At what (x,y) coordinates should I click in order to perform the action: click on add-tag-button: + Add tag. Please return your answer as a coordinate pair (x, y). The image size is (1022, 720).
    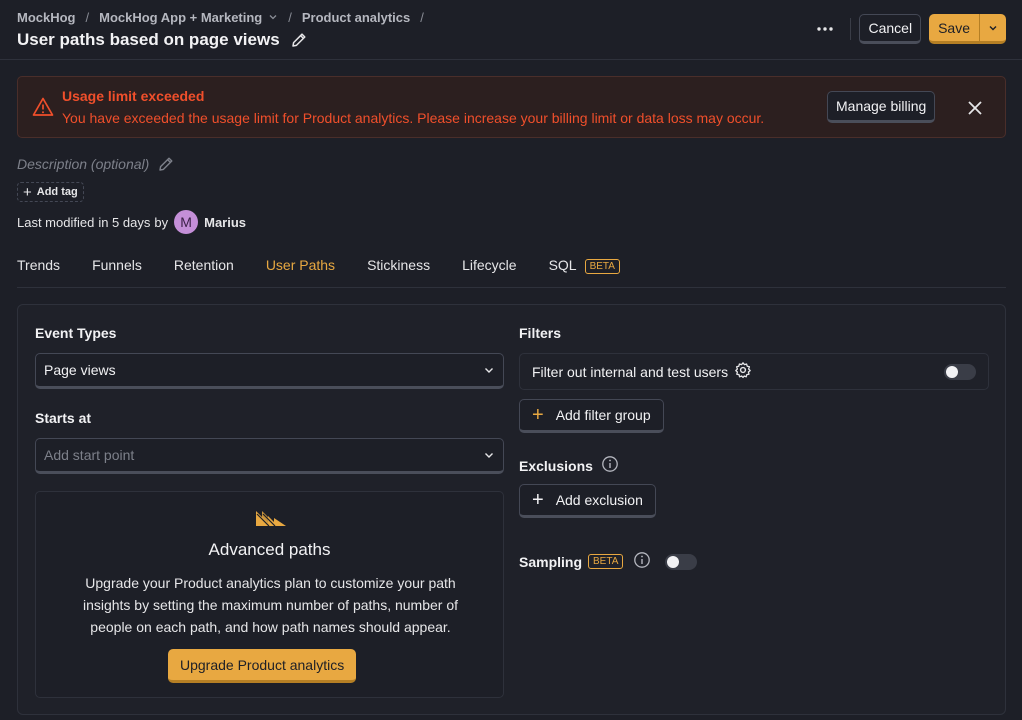
    Looking at the image, I should click on (50, 192).